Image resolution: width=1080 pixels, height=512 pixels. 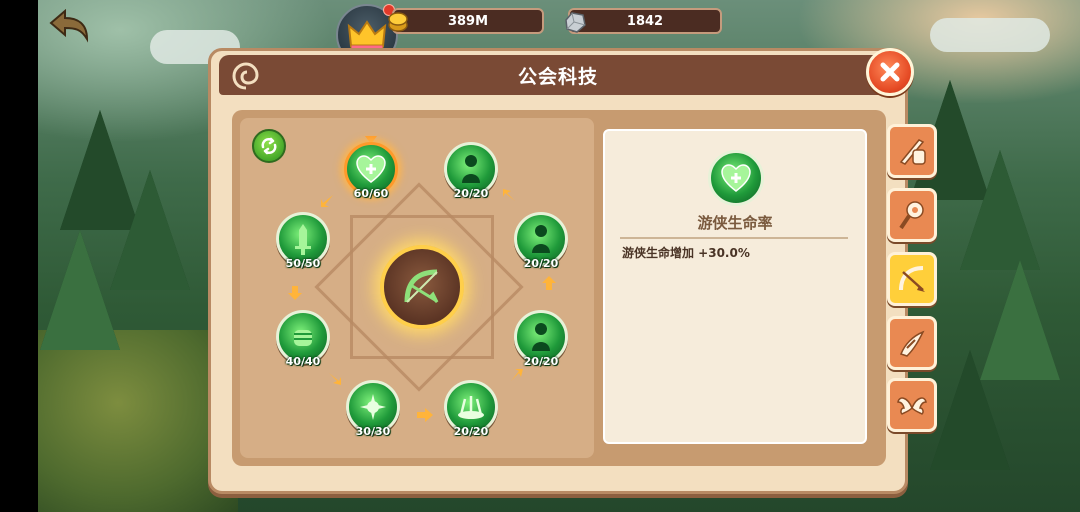 I want to click on divider, so click(x=734, y=238).